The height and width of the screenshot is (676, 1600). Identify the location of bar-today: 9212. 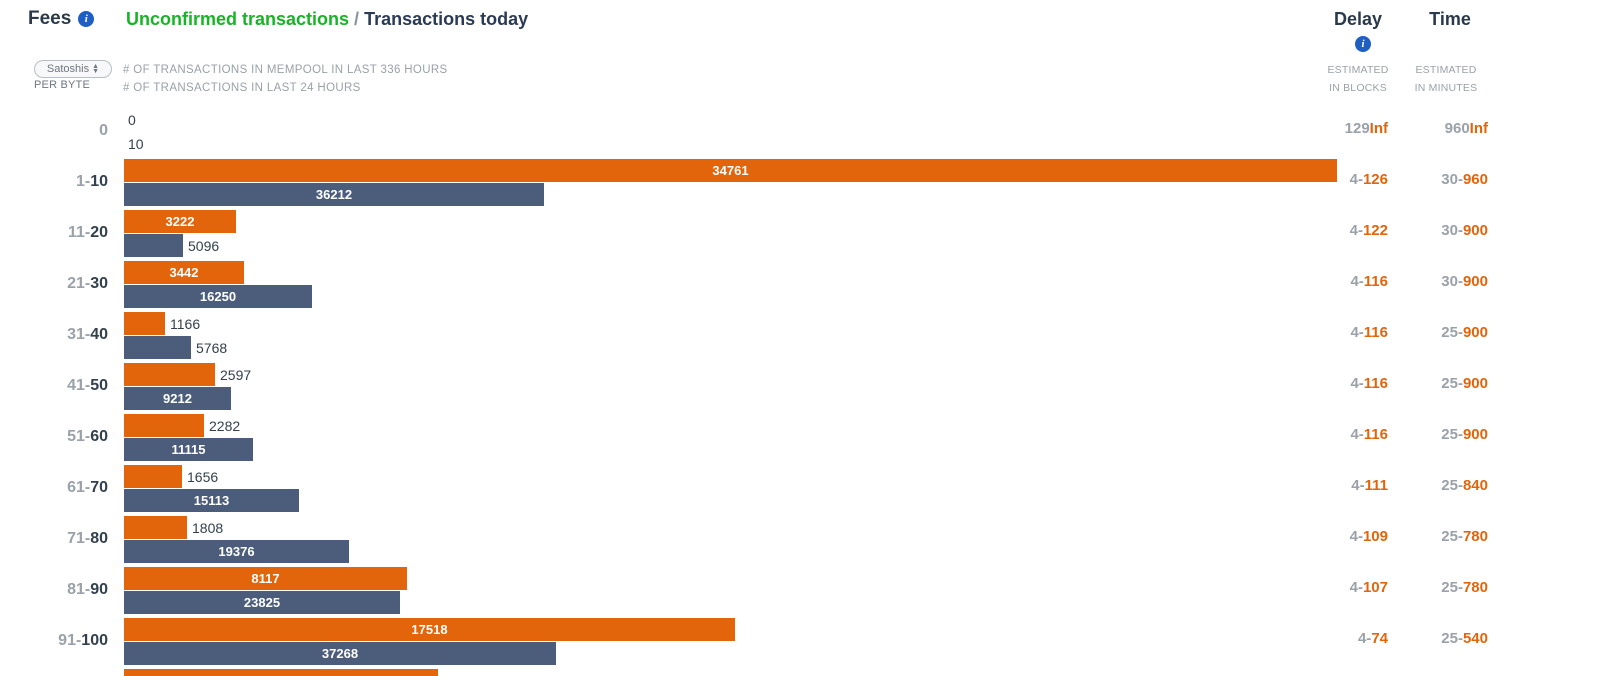
(177, 398).